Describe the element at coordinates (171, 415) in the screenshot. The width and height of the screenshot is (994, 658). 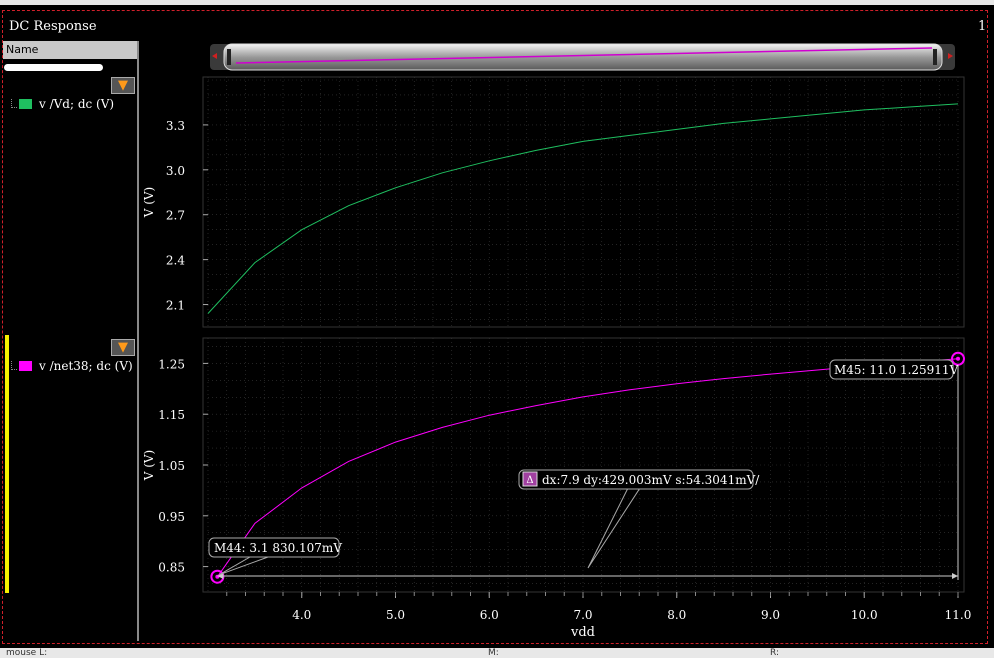
I see `y-tick-label: 1.15` at that location.